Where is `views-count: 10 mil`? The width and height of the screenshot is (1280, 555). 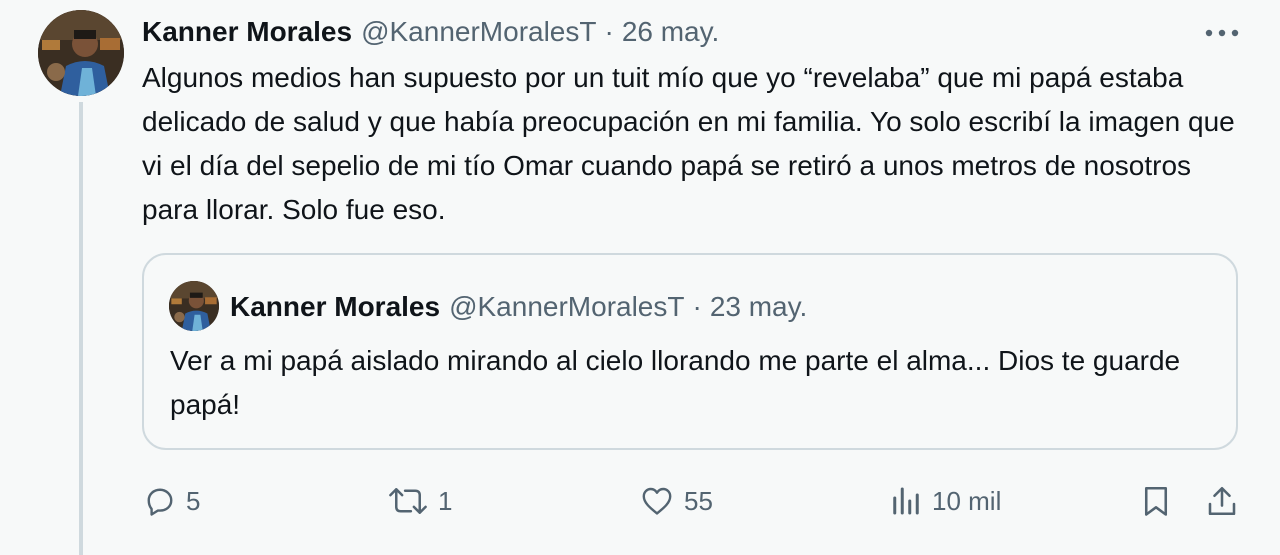 views-count: 10 mil is located at coordinates (967, 500).